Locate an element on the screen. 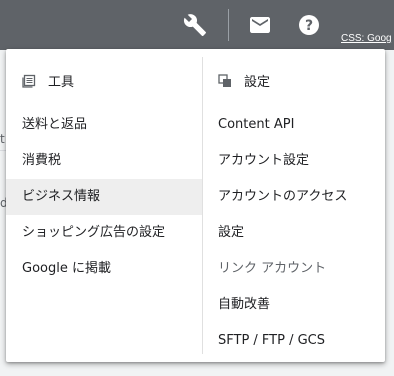  top-bar: ? CSS: Goog is located at coordinates (197, 25).